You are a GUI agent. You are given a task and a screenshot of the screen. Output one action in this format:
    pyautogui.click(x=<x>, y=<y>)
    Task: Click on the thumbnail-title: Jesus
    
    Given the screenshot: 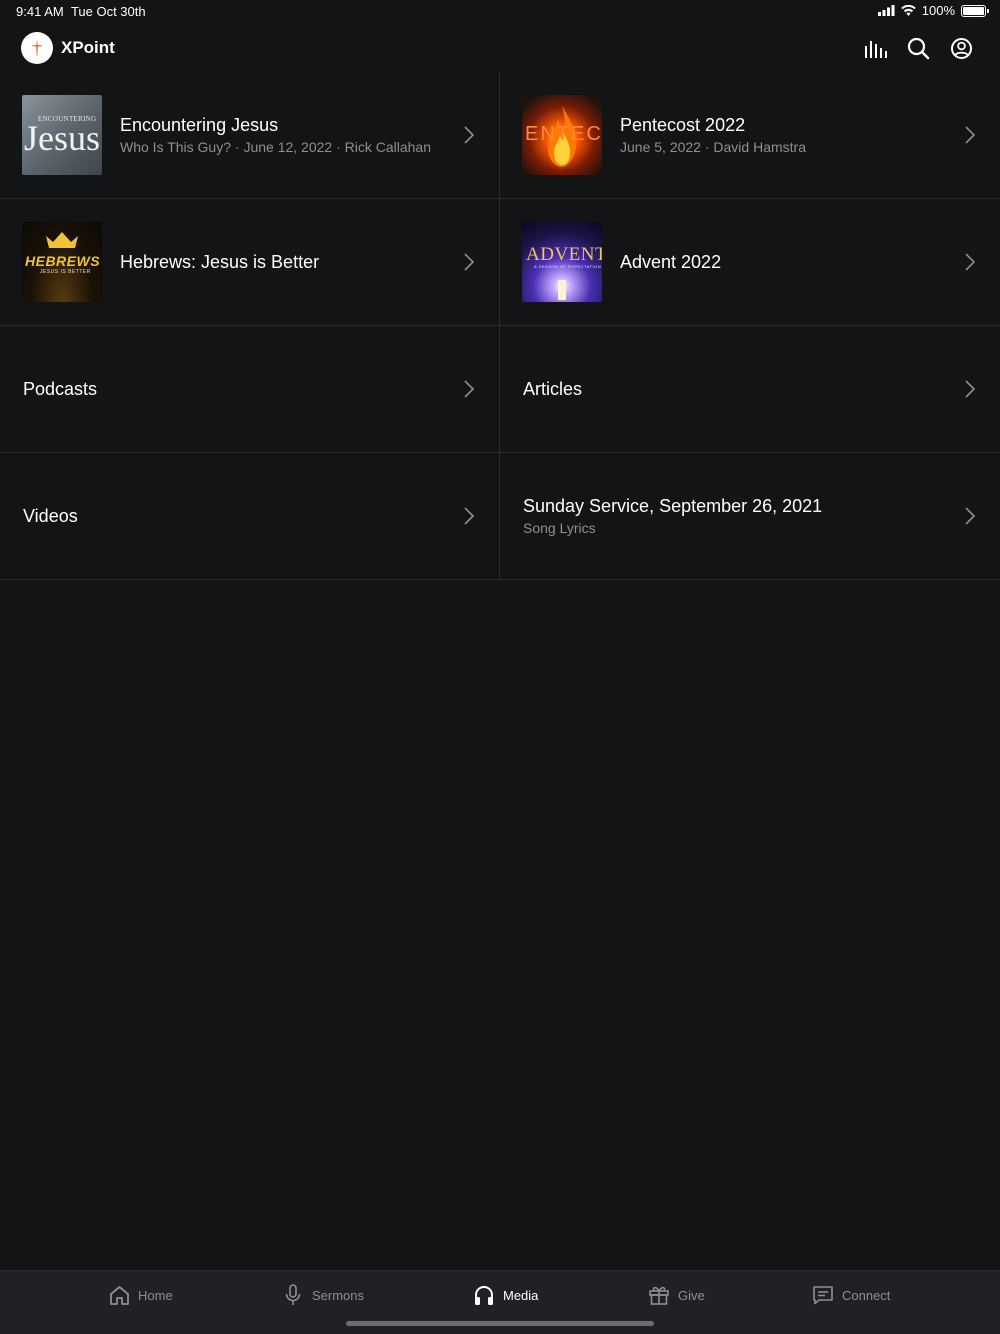 What is the action you would take?
    pyautogui.click(x=62, y=138)
    